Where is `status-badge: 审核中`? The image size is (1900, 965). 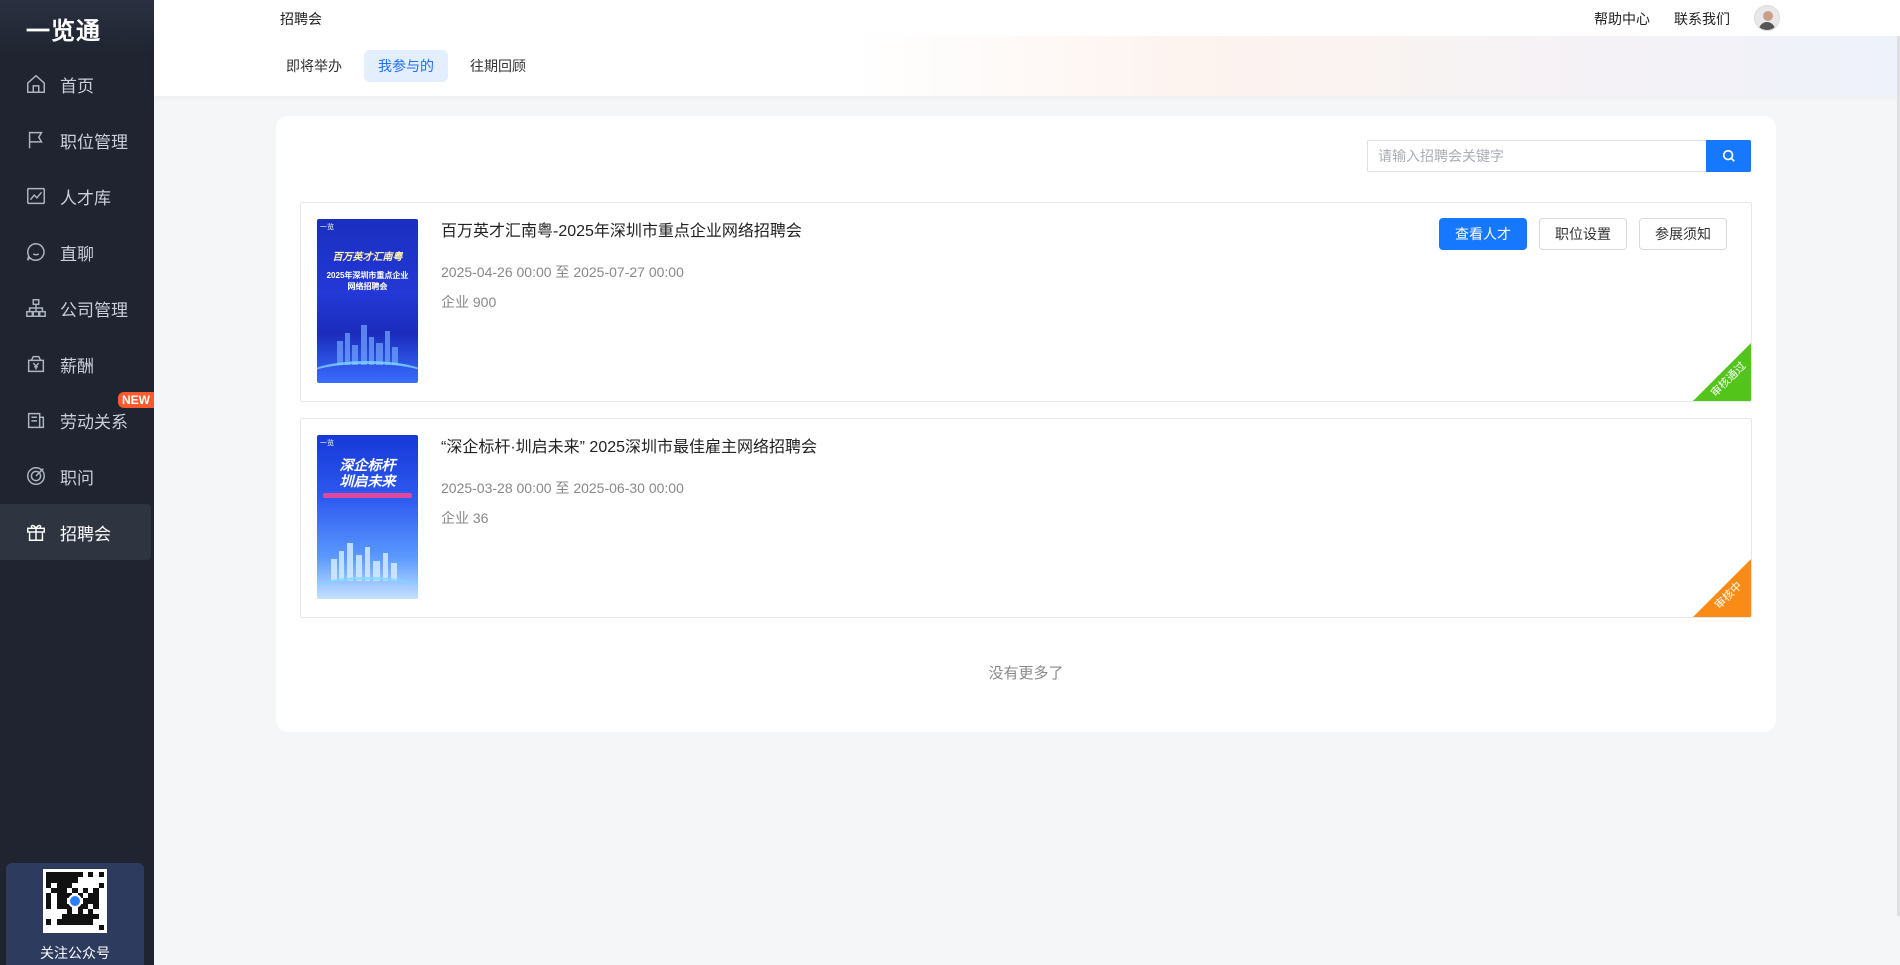
status-badge: 审核中 is located at coordinates (1722, 588).